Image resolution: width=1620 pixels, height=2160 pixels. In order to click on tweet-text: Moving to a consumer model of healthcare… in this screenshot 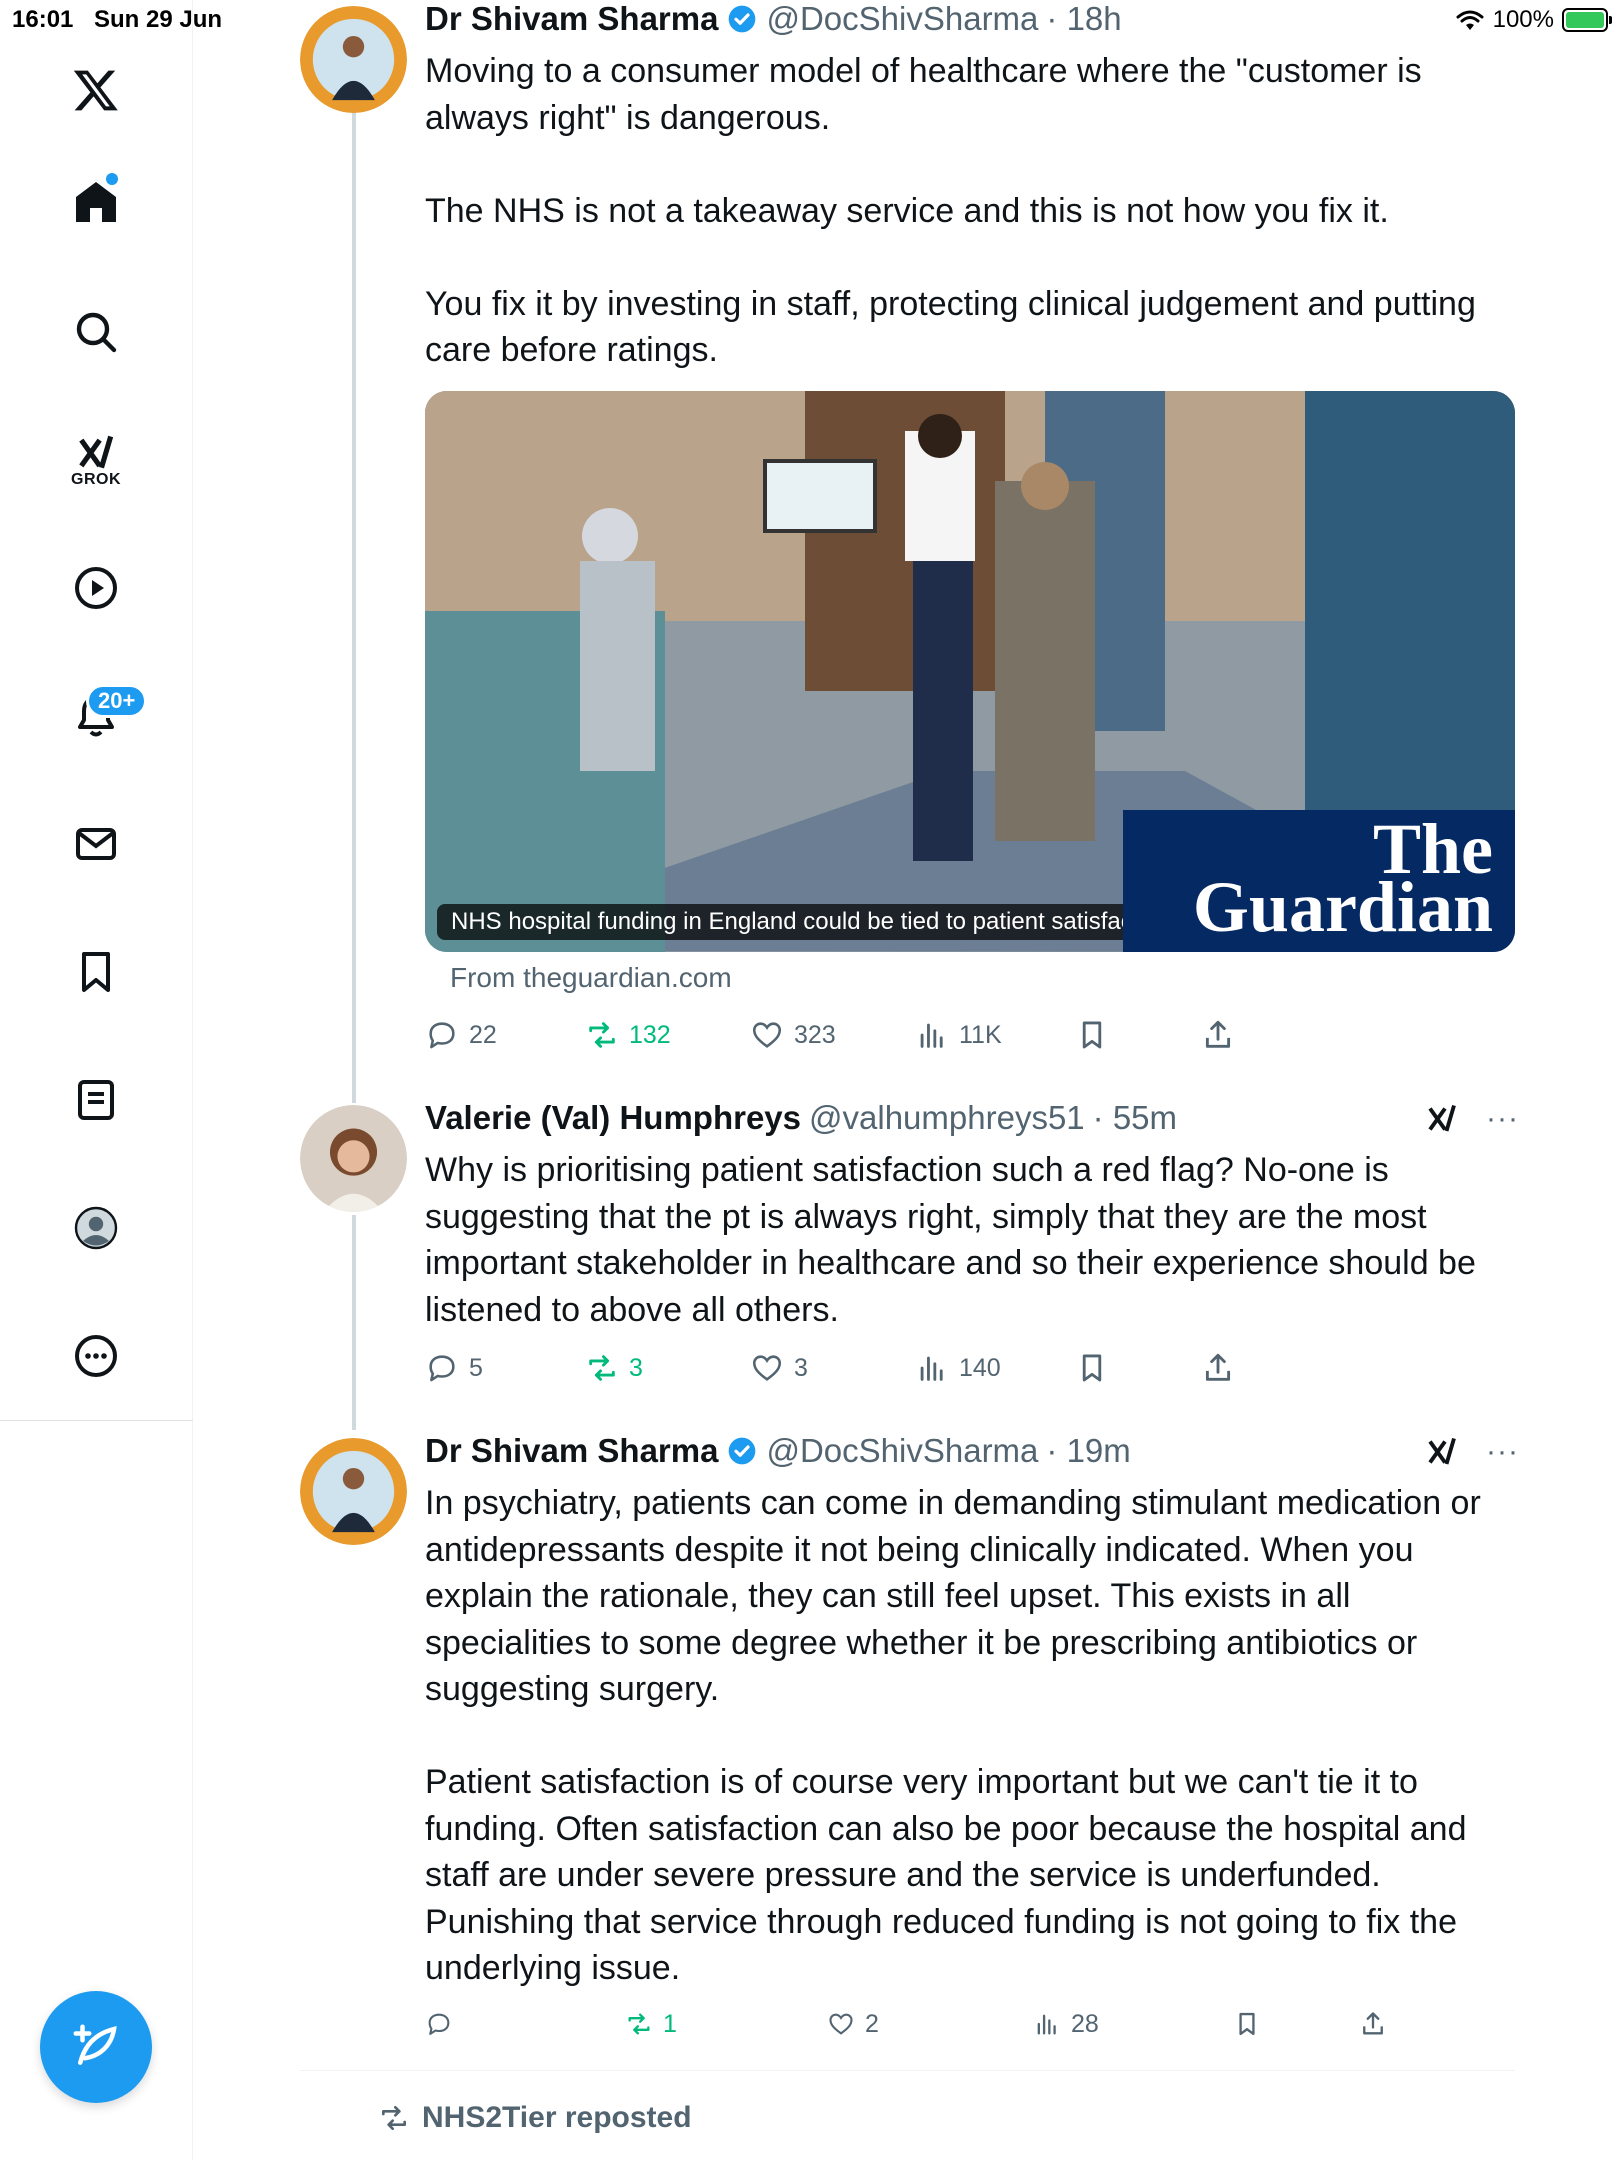, I will do `click(950, 210)`.